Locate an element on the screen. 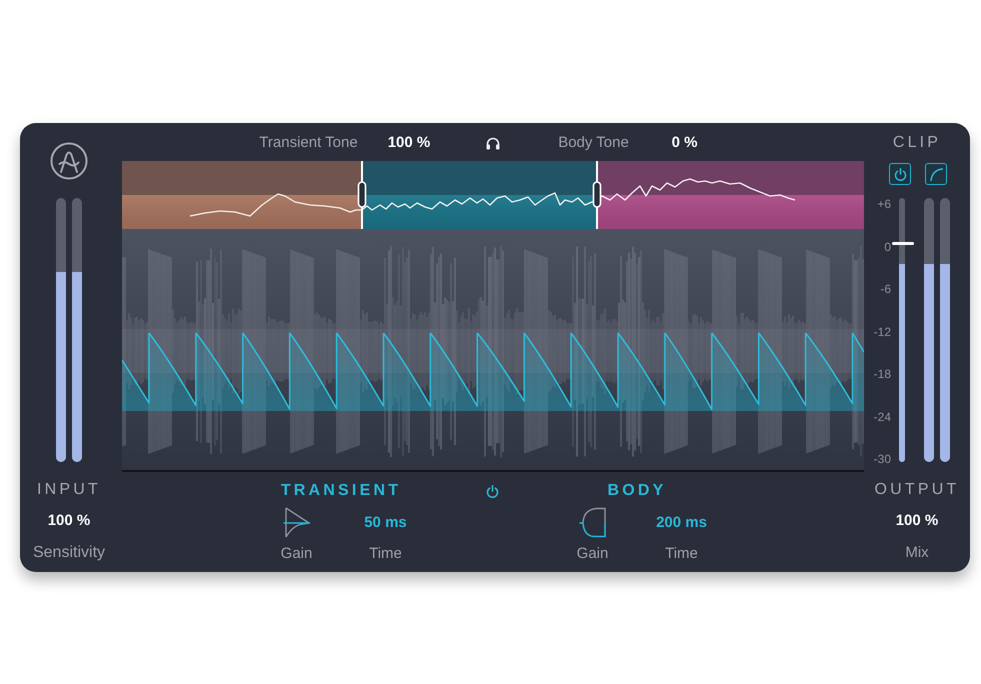  scale-label: 0 is located at coordinates (887, 247).